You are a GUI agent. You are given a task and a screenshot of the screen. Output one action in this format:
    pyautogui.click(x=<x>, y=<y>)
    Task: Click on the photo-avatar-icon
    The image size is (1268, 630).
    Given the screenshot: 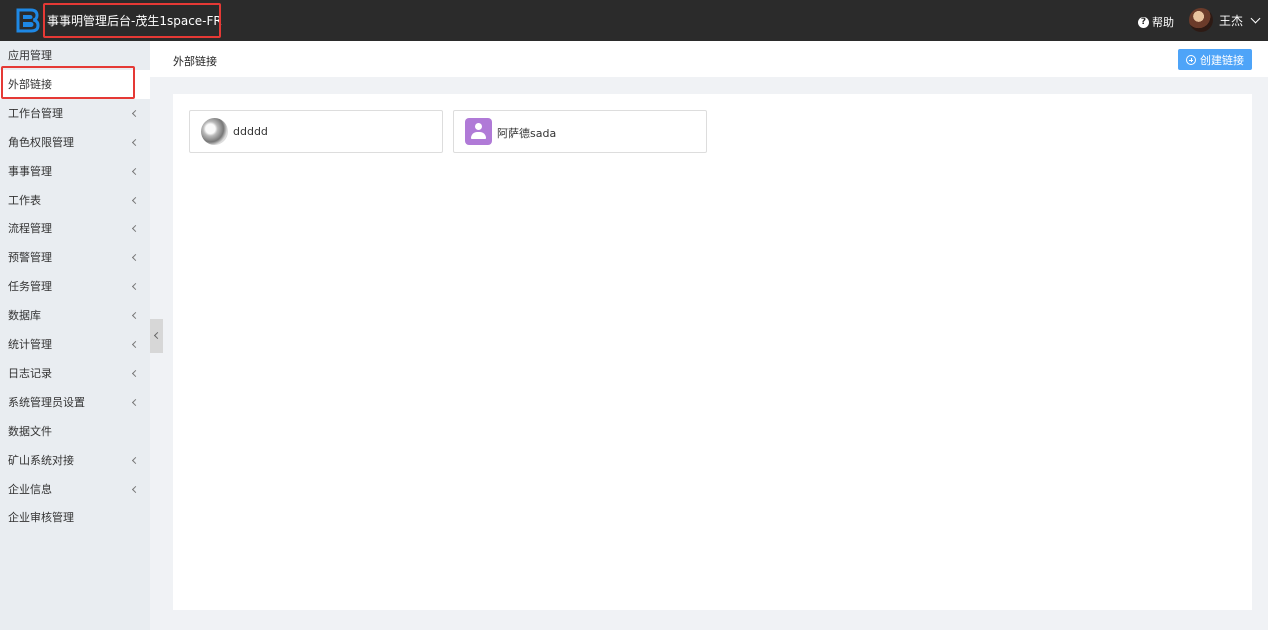 What is the action you would take?
    pyautogui.click(x=214, y=131)
    